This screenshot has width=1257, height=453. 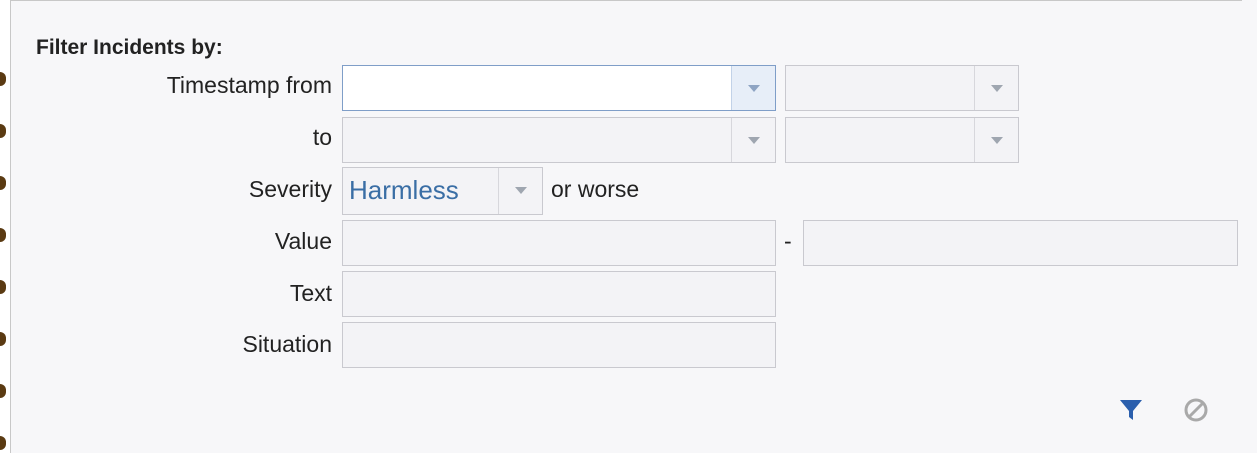 What do you see at coordinates (559, 345) in the screenshot?
I see `situation-input` at bounding box center [559, 345].